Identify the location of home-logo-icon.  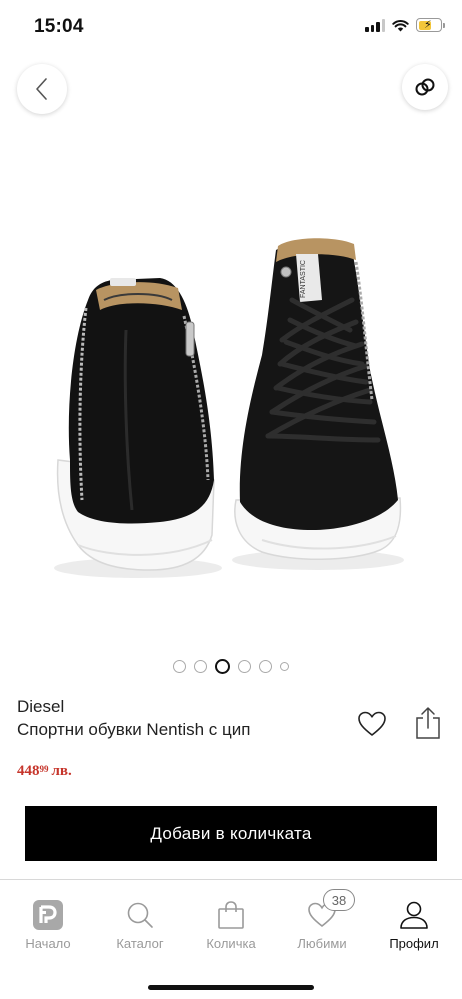
(48, 915).